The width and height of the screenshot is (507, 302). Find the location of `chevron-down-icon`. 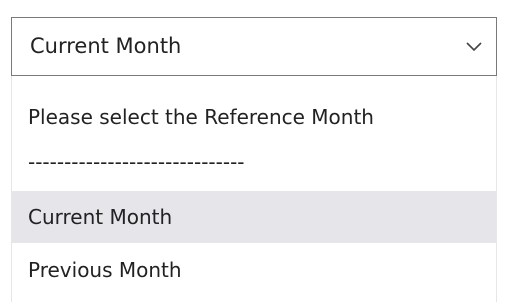

chevron-down-icon is located at coordinates (474, 46).